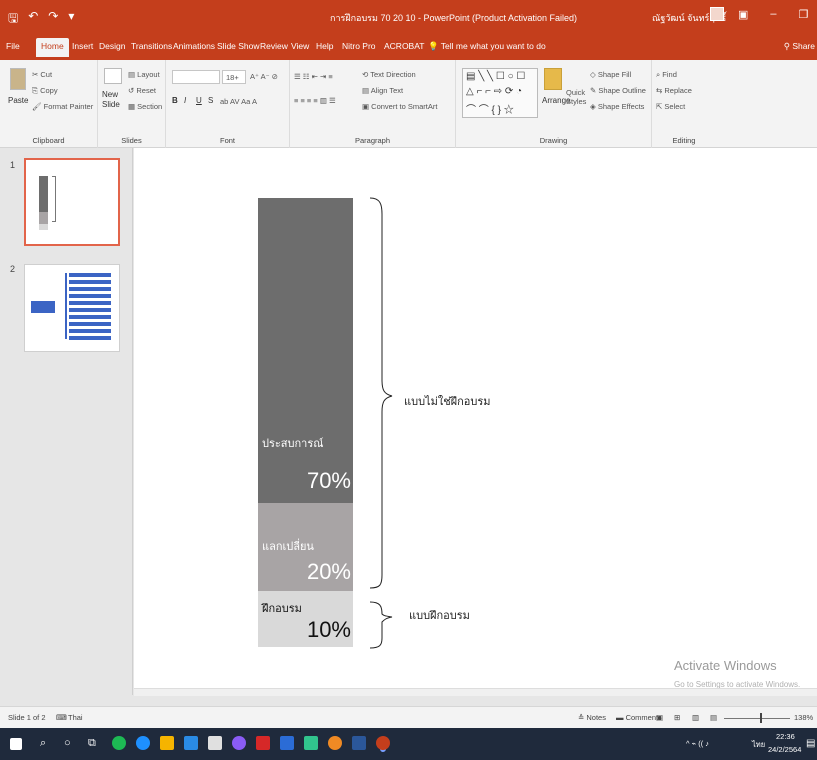 Image resolution: width=817 pixels, height=760 pixels. What do you see at coordinates (359, 46) in the screenshot?
I see `tab-nitro-pro: Nitro Pro` at bounding box center [359, 46].